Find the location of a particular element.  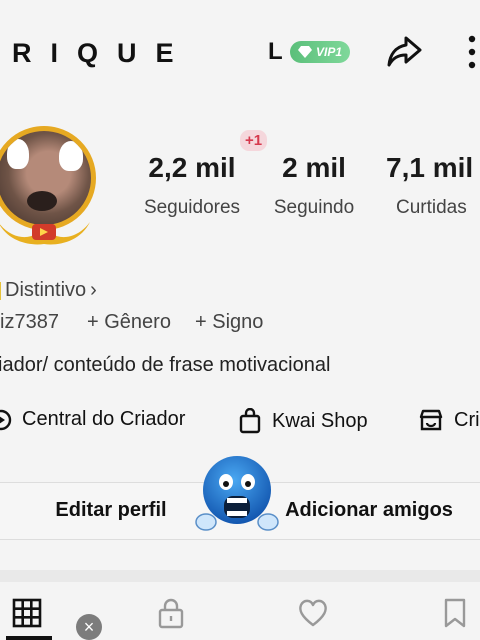

more-vertical-icon is located at coordinates (472, 52).